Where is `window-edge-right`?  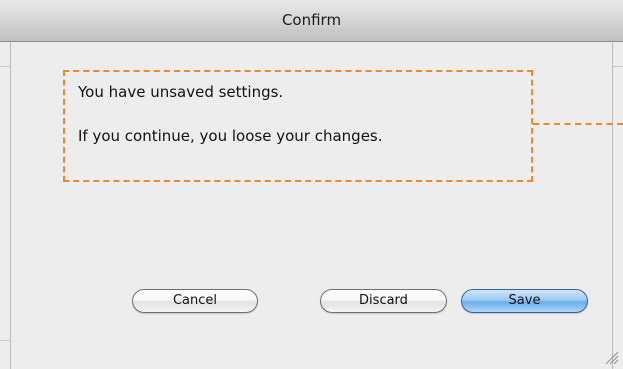
window-edge-right is located at coordinates (612, 205).